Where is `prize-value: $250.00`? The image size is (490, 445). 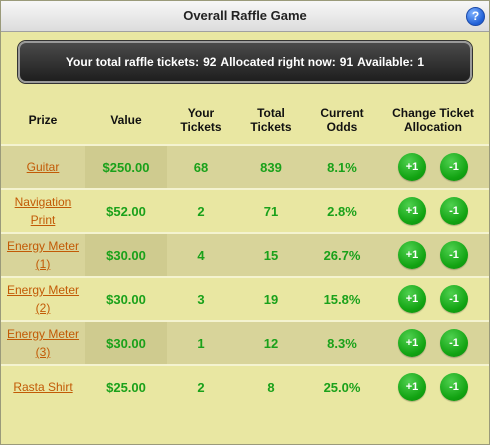 prize-value: $250.00 is located at coordinates (126, 167).